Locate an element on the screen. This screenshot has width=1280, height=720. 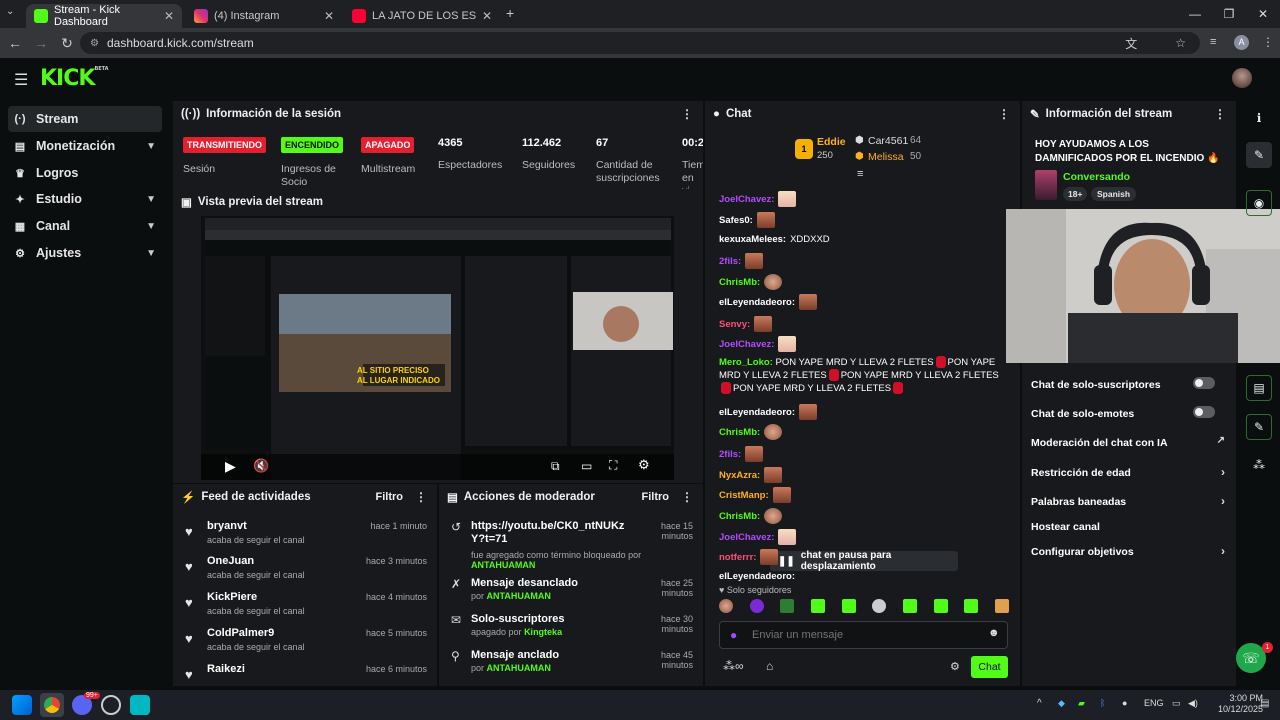
mute-icon: 🔇 is located at coordinates (261, 466).